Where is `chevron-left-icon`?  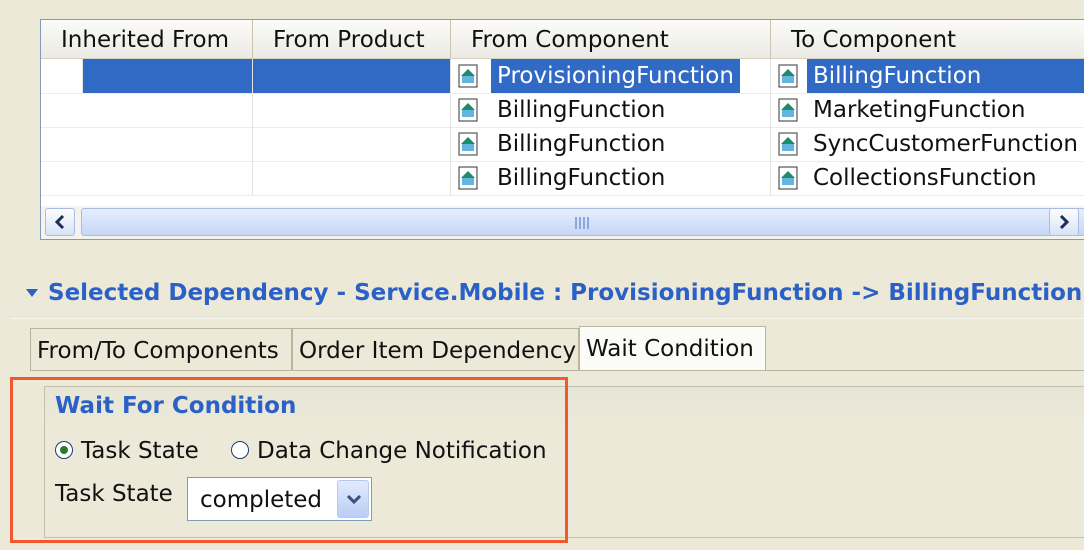 chevron-left-icon is located at coordinates (59, 222).